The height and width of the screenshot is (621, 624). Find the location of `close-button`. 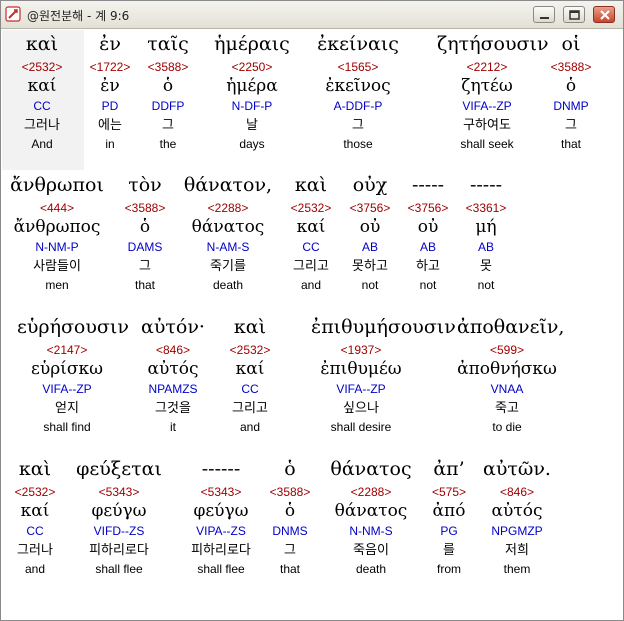

close-button is located at coordinates (604, 14).